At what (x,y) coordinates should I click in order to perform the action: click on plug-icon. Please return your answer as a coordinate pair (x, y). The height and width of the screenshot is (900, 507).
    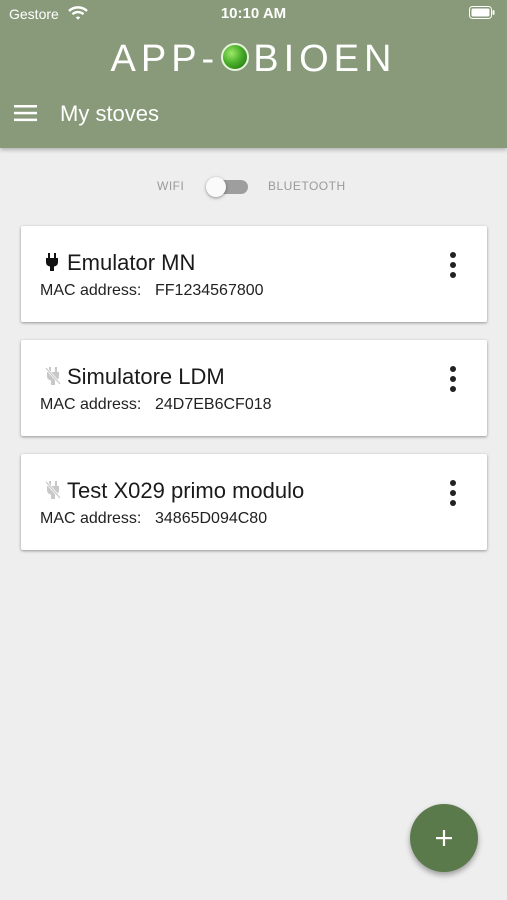
    Looking at the image, I should click on (52, 264).